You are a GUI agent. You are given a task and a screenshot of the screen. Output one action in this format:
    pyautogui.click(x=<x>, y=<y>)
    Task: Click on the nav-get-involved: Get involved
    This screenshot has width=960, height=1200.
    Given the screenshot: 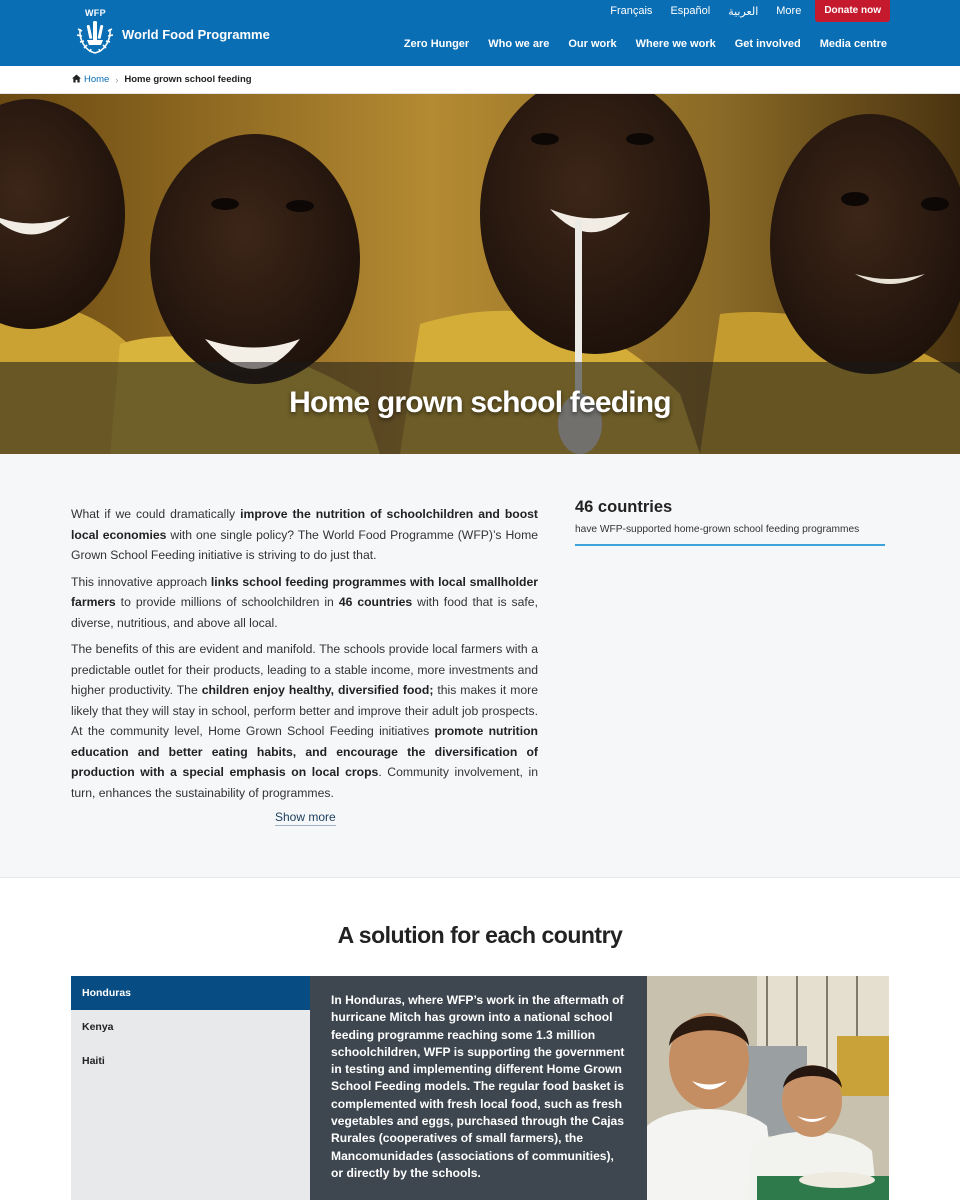 What is the action you would take?
    pyautogui.click(x=768, y=44)
    